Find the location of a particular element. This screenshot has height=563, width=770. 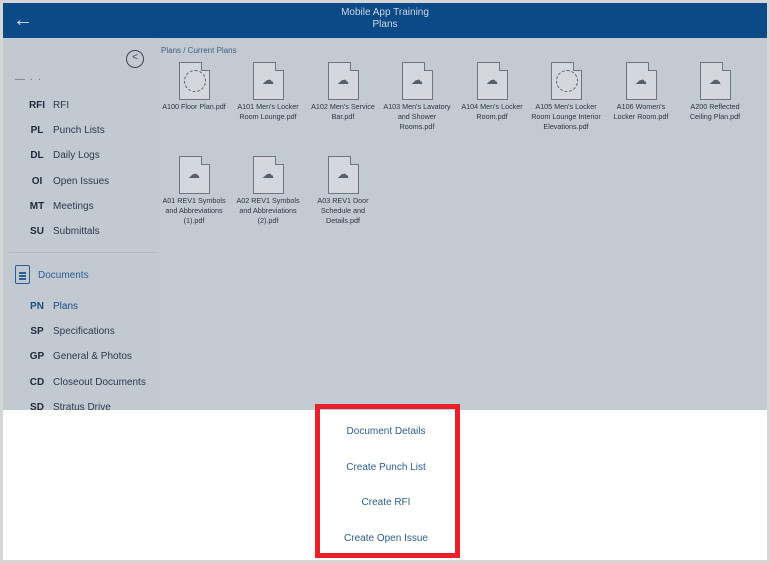

sidebar-item-label: RFI is located at coordinates (61, 105).